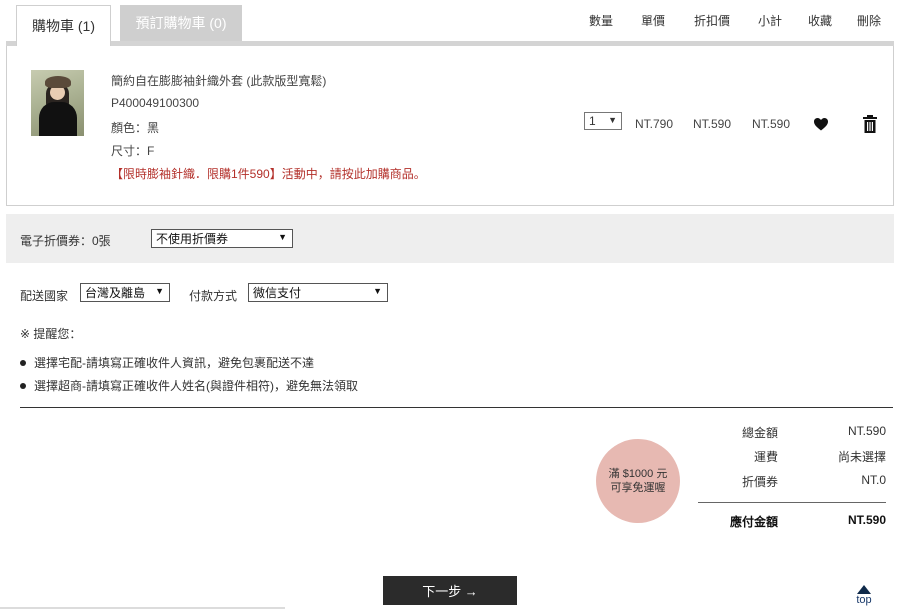 The width and height of the screenshot is (900, 610). I want to click on shipping-country-label: 配送國家, so click(44, 296).